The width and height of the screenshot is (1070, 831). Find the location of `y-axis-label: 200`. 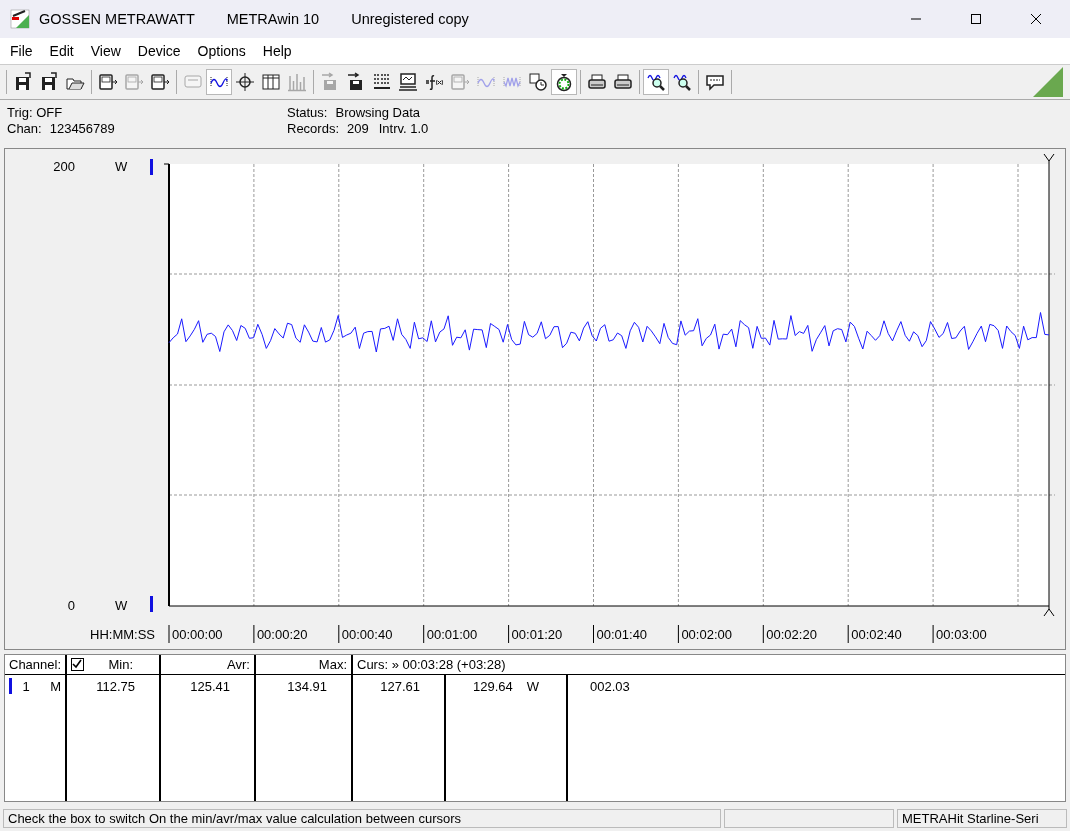

y-axis-label: 200 is located at coordinates (64, 166).